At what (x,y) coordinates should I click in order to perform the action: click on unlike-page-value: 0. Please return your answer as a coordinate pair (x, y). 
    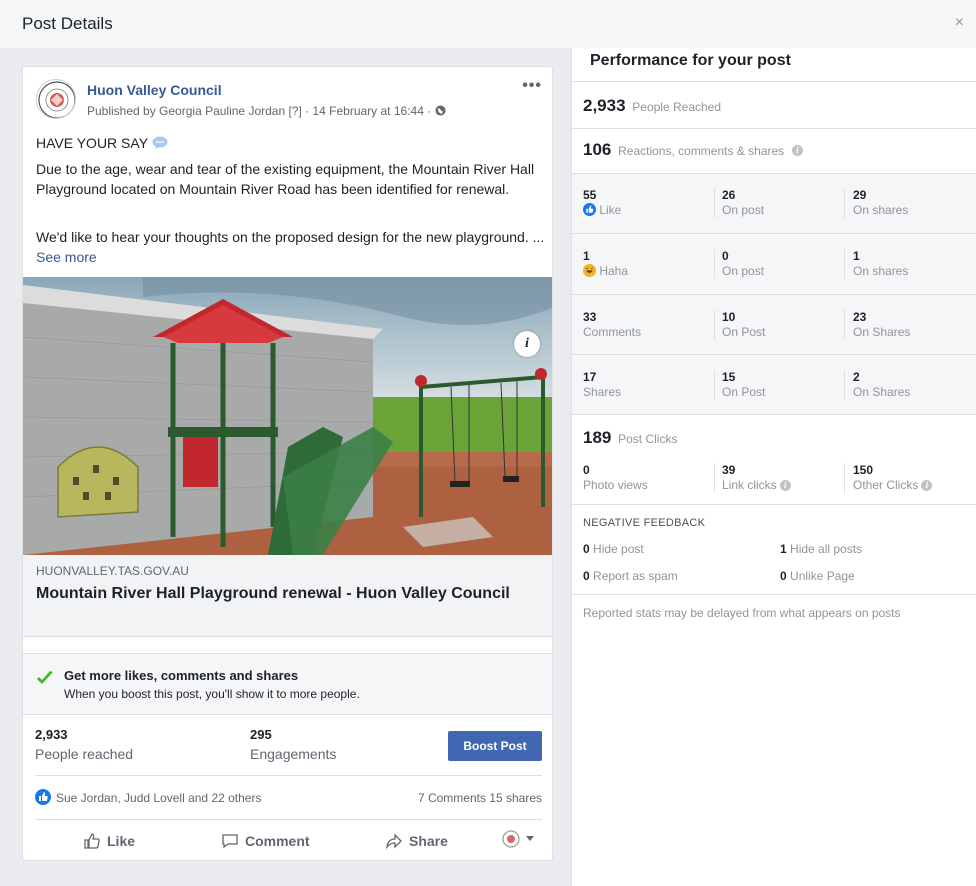
    Looking at the image, I should click on (783, 576).